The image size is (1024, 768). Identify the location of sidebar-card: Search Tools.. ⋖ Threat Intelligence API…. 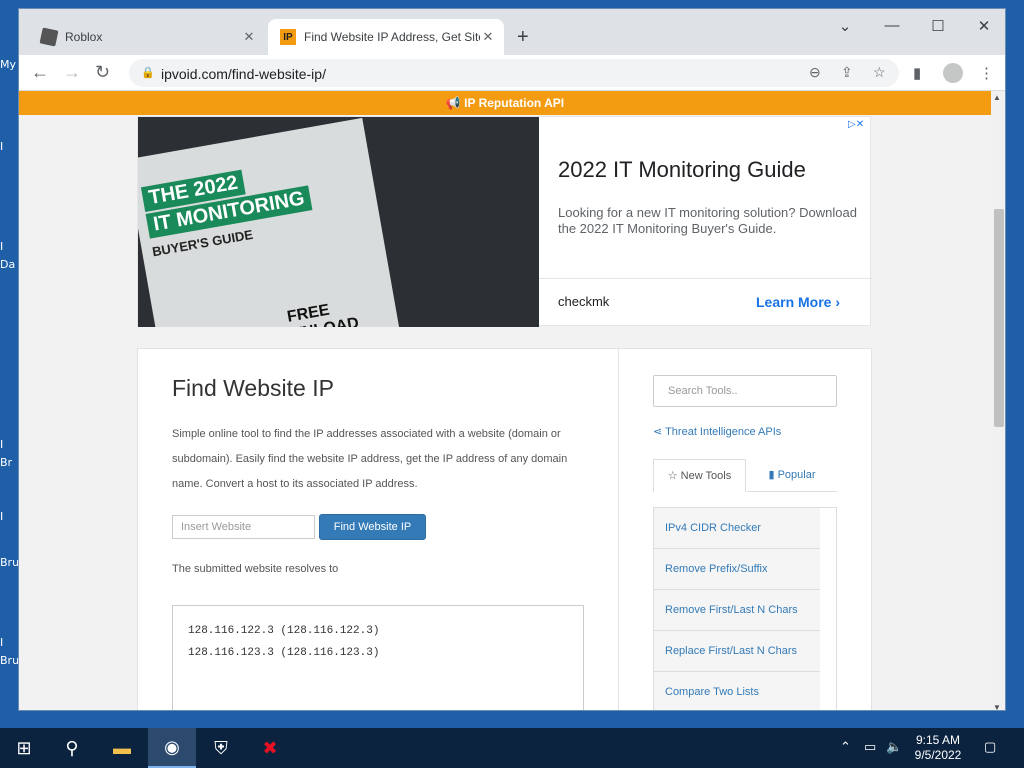
(745, 529).